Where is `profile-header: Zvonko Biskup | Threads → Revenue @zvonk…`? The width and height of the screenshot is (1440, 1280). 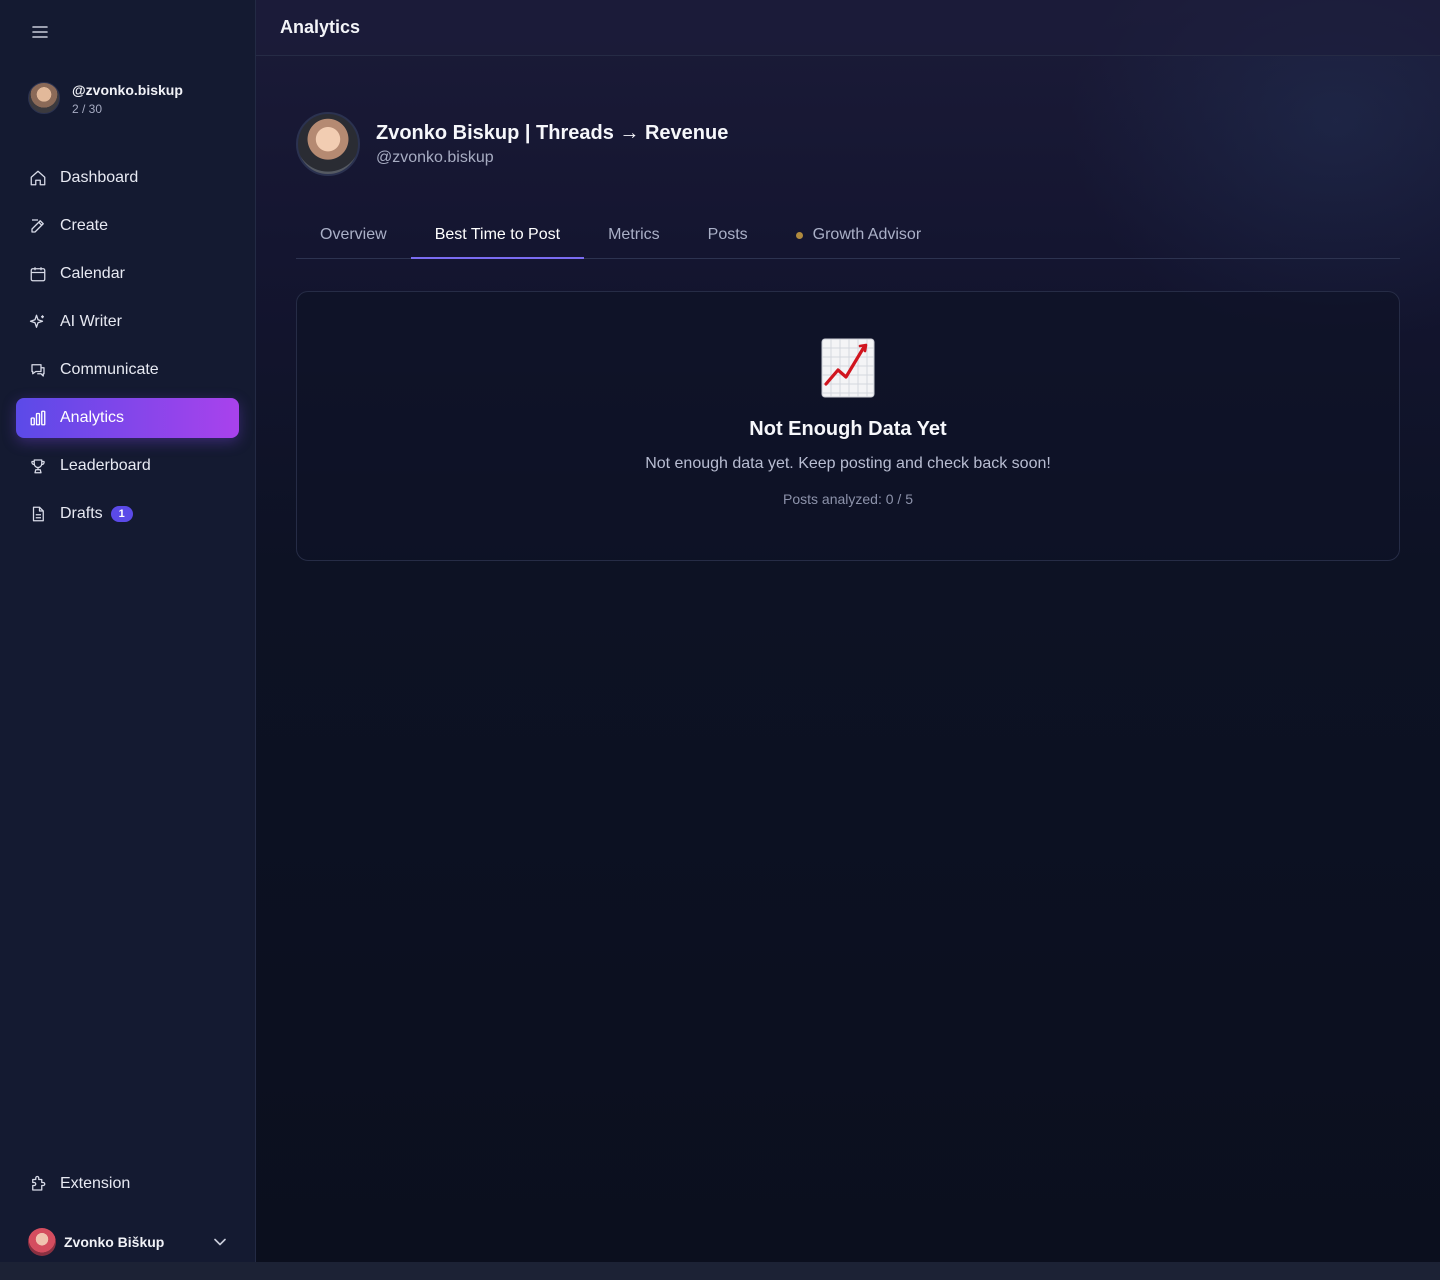 profile-header: Zvonko Biskup | Threads → Revenue @zvonk… is located at coordinates (512, 144).